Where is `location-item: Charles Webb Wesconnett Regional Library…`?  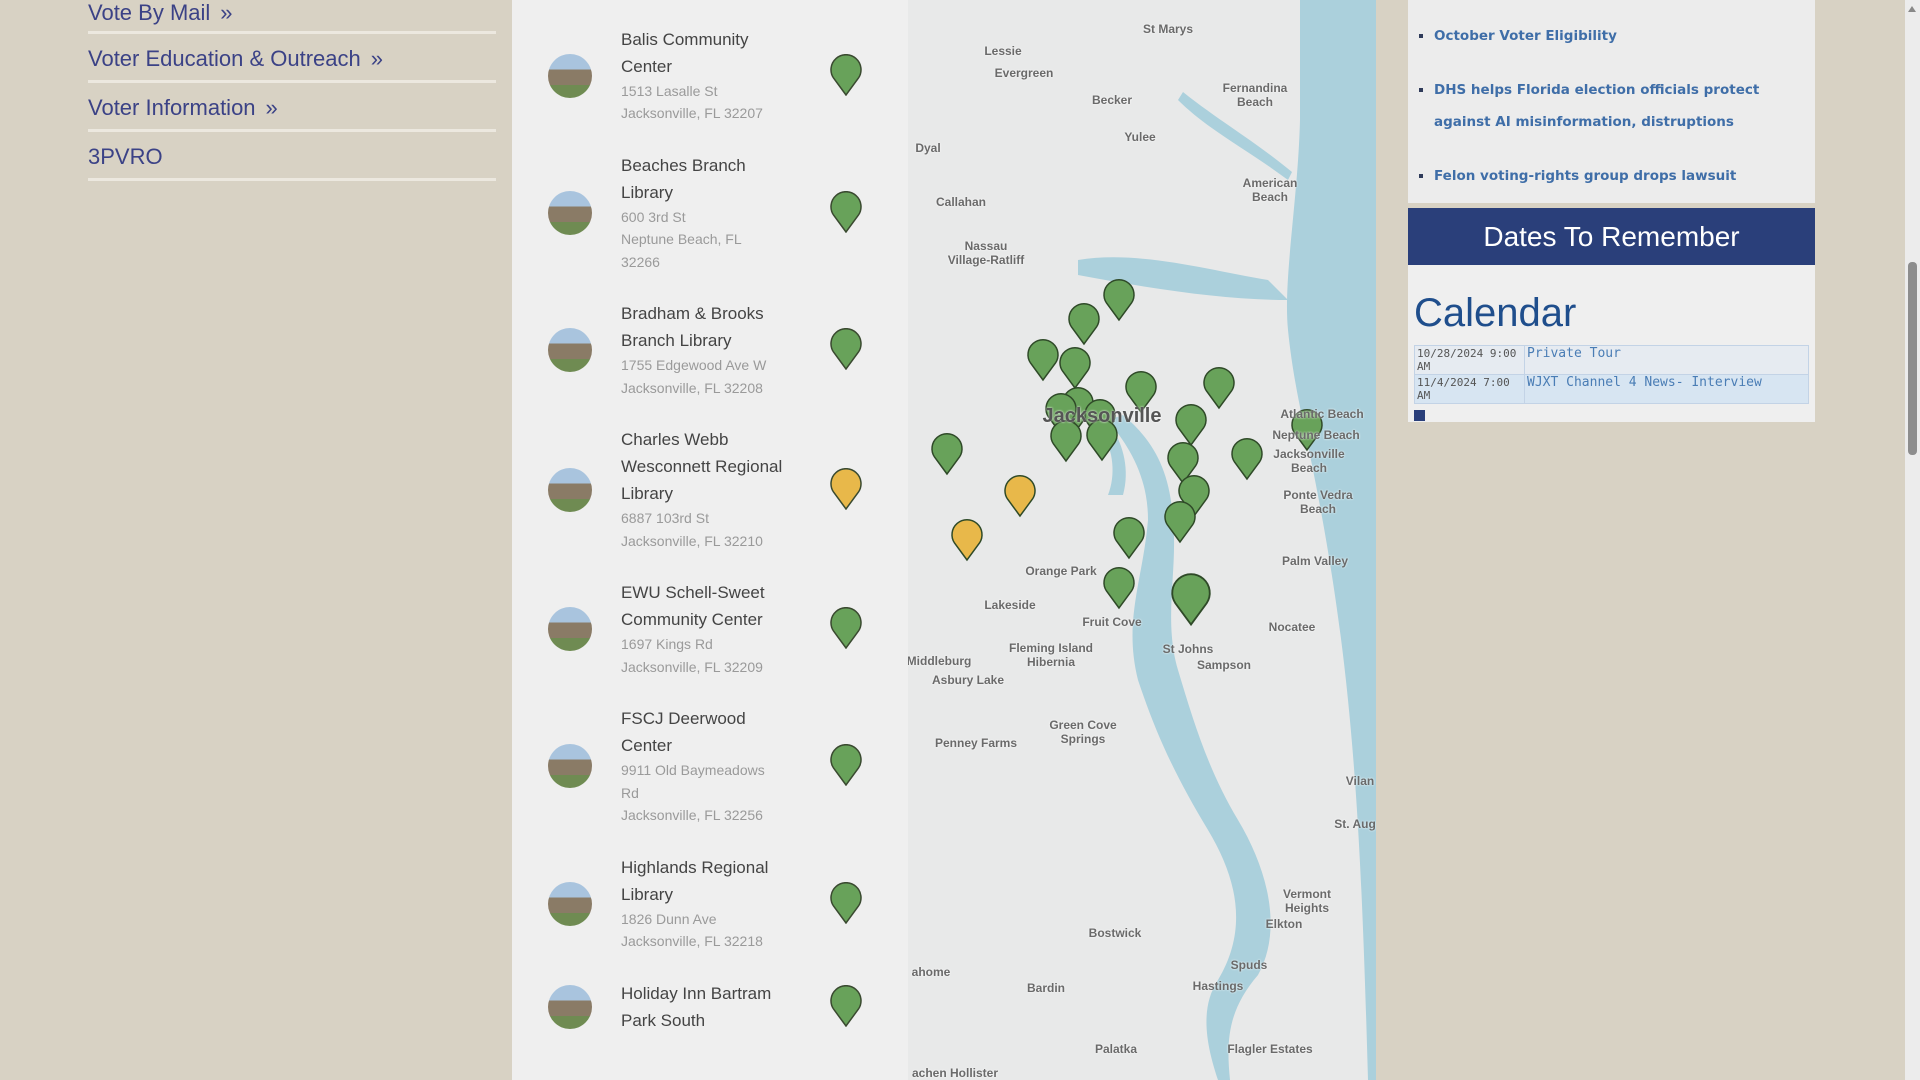 location-item: Charles Webb Wesconnett Regional Library… is located at coordinates (710, 489).